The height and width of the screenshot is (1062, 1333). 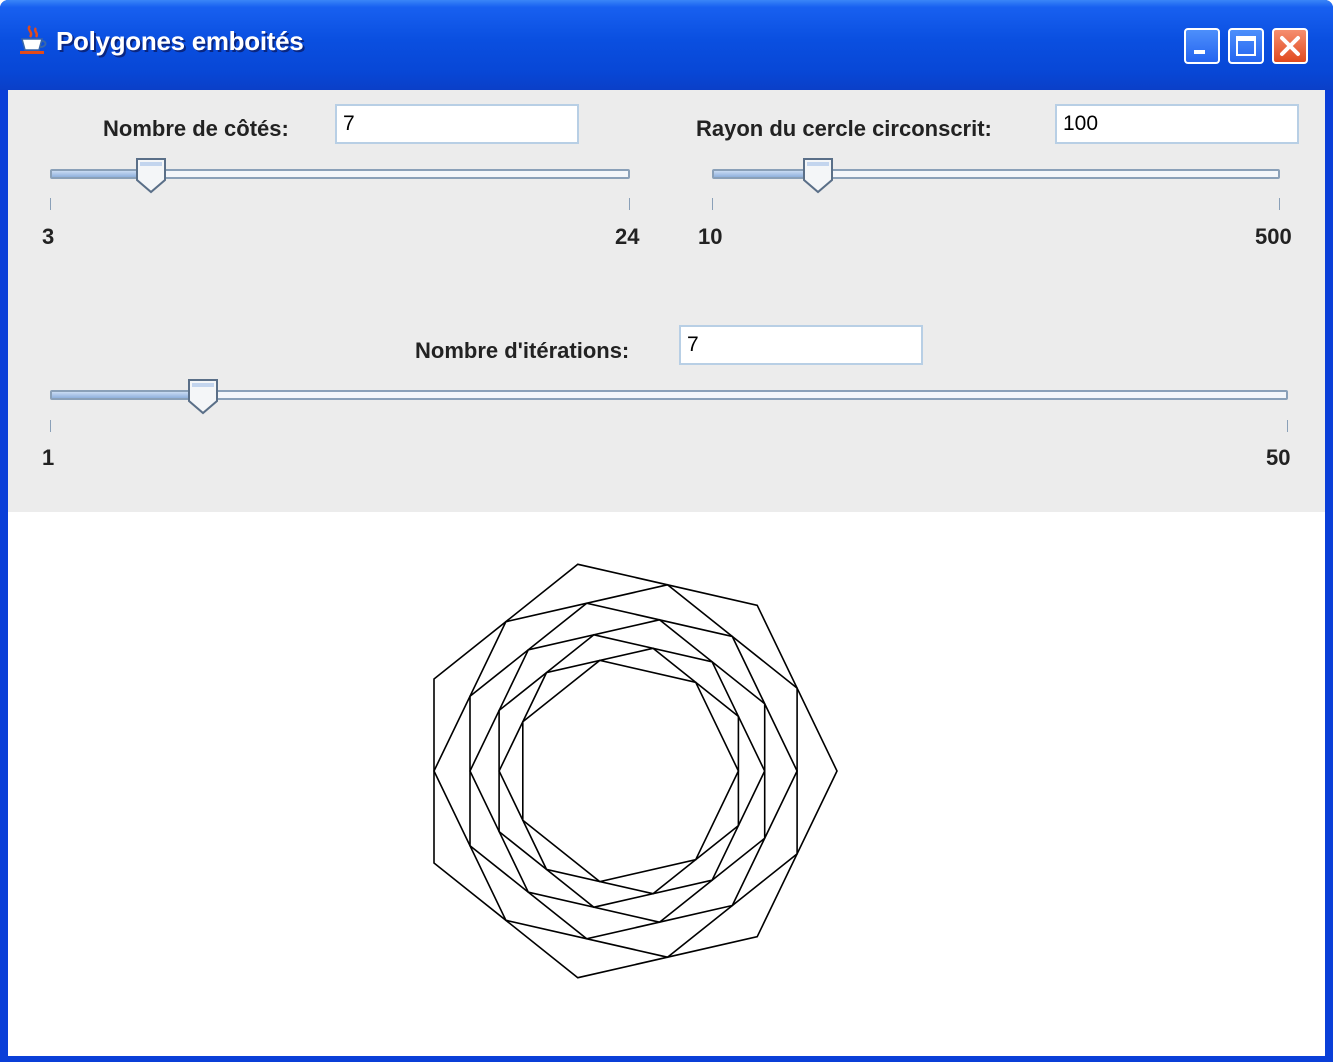 I want to click on iterations-tick-min, so click(x=50, y=426).